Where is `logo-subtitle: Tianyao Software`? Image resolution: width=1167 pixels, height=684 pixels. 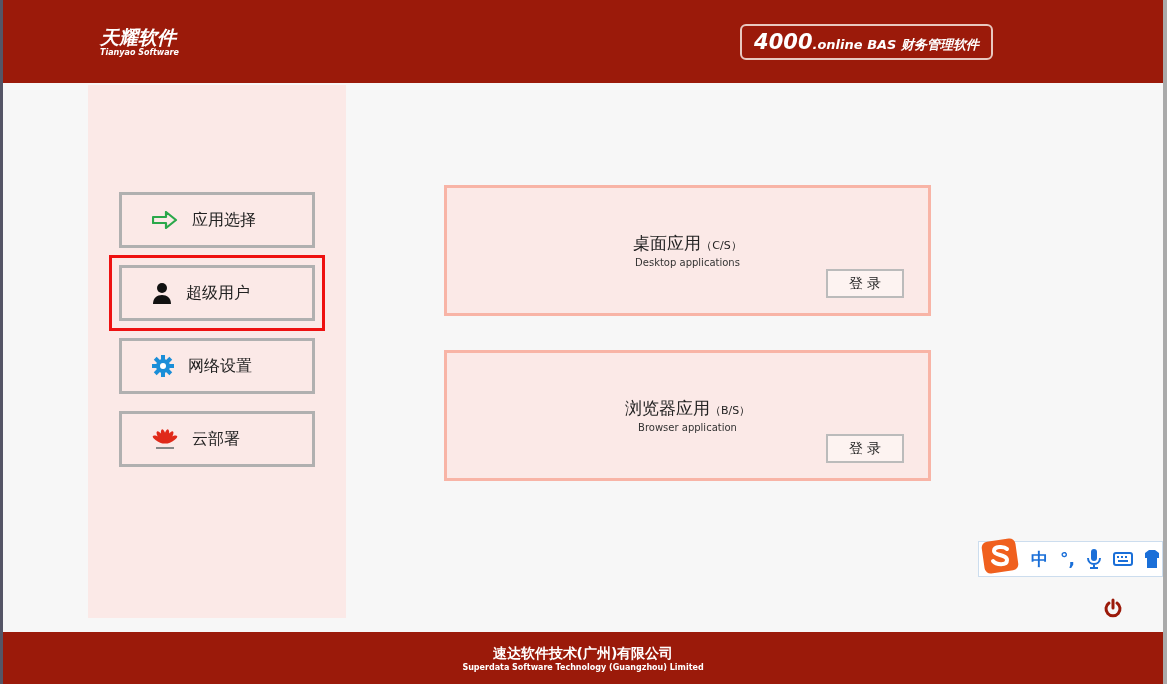
logo-subtitle: Tianyao Software is located at coordinates (139, 52).